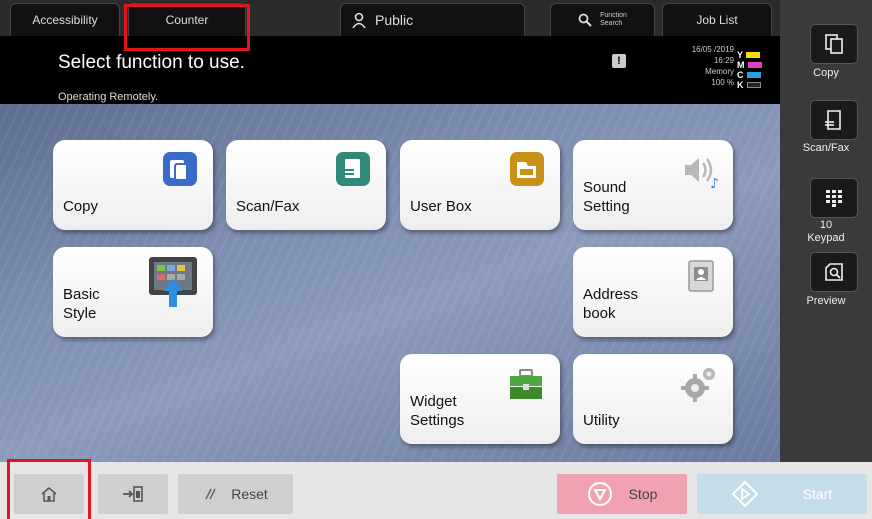 The image size is (872, 519). What do you see at coordinates (826, 301) in the screenshot?
I see `sidebar-preview-label: Preview` at bounding box center [826, 301].